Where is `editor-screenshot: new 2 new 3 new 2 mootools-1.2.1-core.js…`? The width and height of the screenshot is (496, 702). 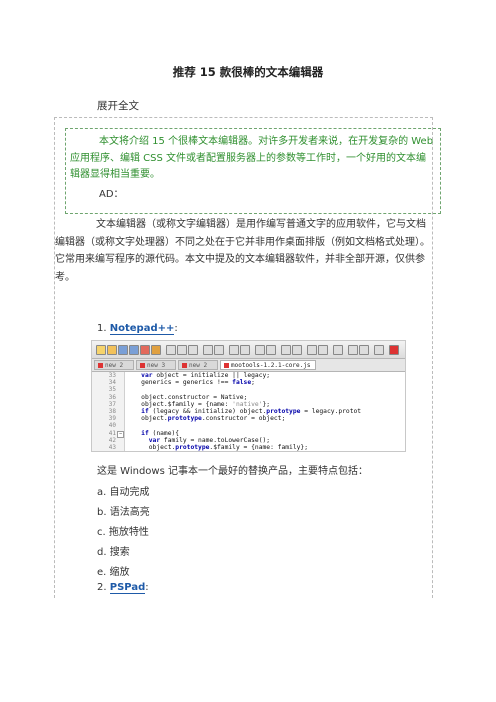 editor-screenshot: new 2 new 3 new 2 mootools-1.2.1-core.js… is located at coordinates (248, 396).